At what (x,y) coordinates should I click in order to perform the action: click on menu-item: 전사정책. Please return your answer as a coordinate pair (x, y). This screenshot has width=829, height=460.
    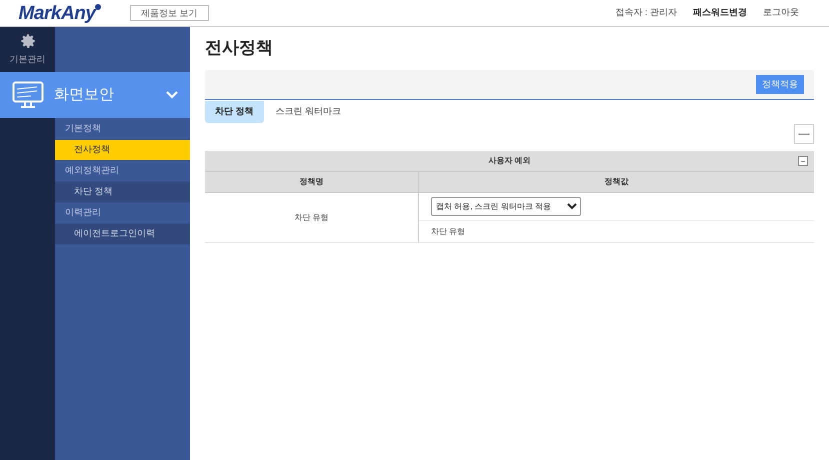
    Looking at the image, I should click on (122, 150).